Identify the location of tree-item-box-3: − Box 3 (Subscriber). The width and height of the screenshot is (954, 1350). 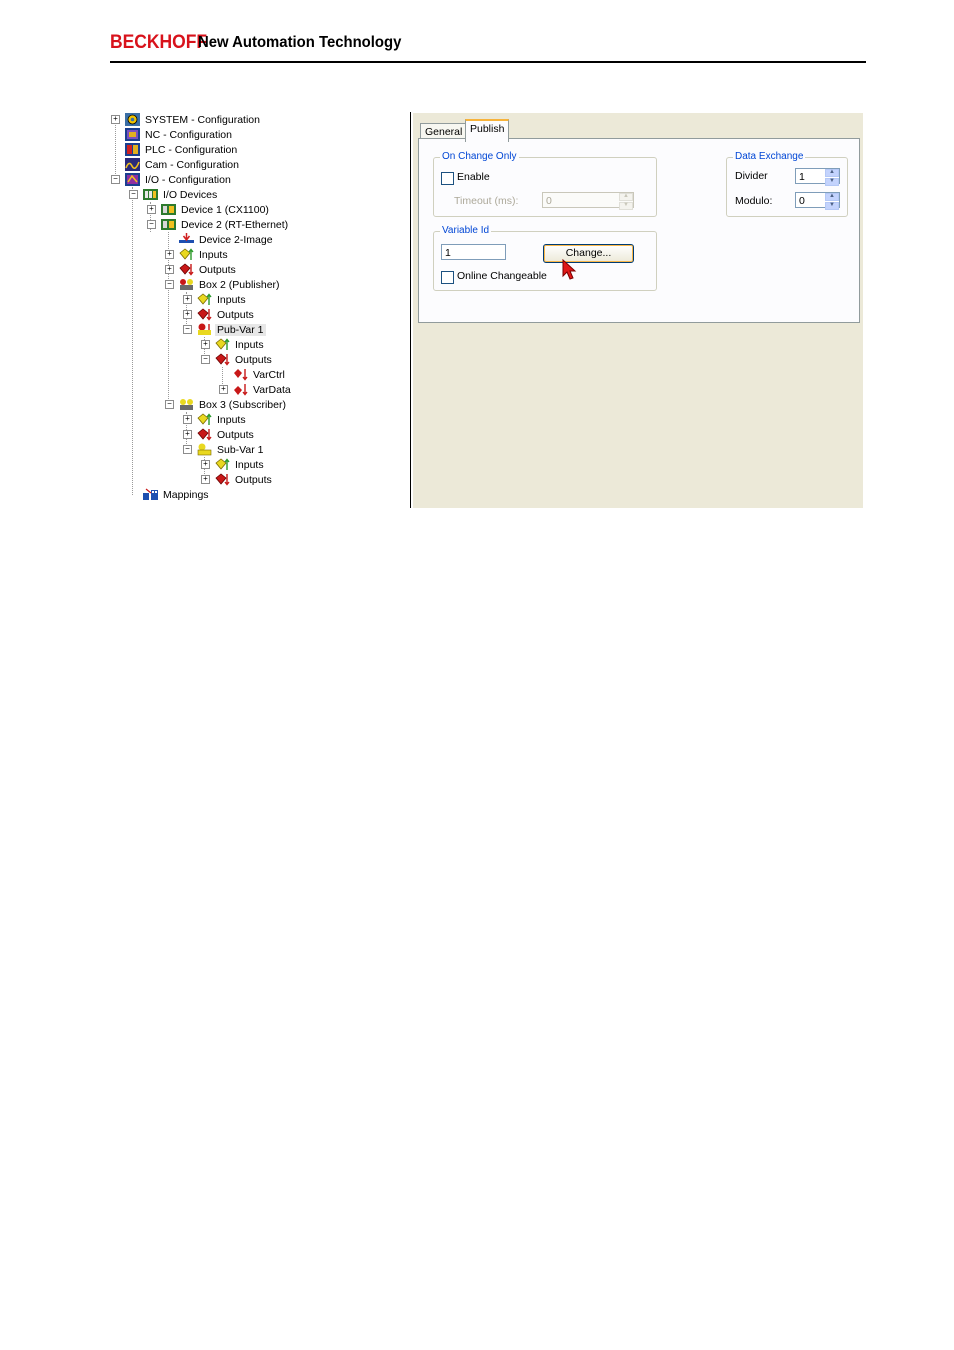
(226, 404).